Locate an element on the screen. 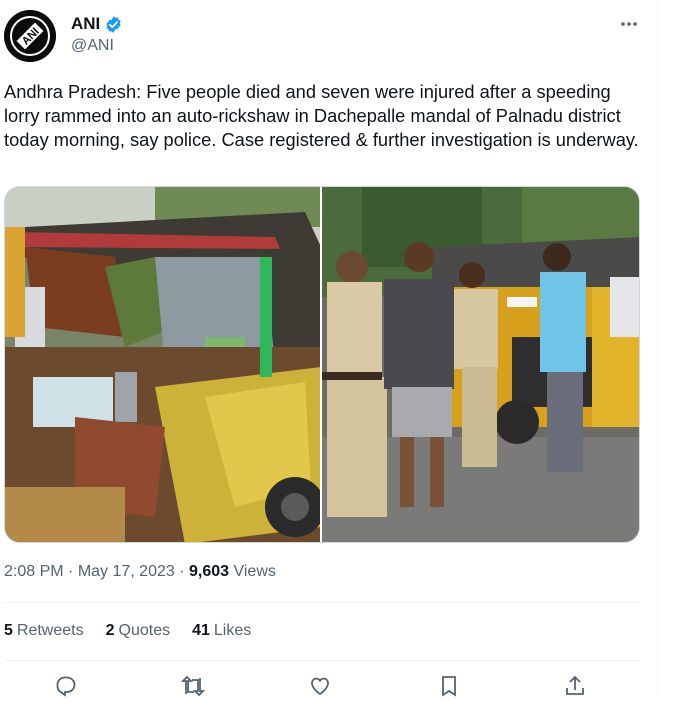 This screenshot has height=702, width=689. action-bar is located at coordinates (320, 686).